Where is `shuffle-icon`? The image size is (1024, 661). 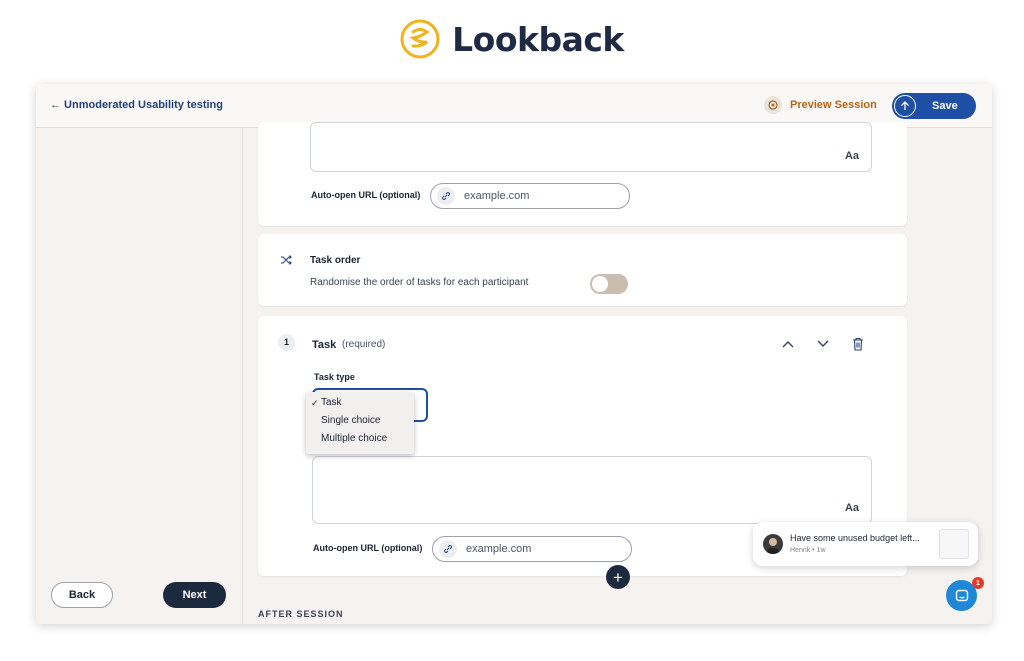
shuffle-icon is located at coordinates (286, 260).